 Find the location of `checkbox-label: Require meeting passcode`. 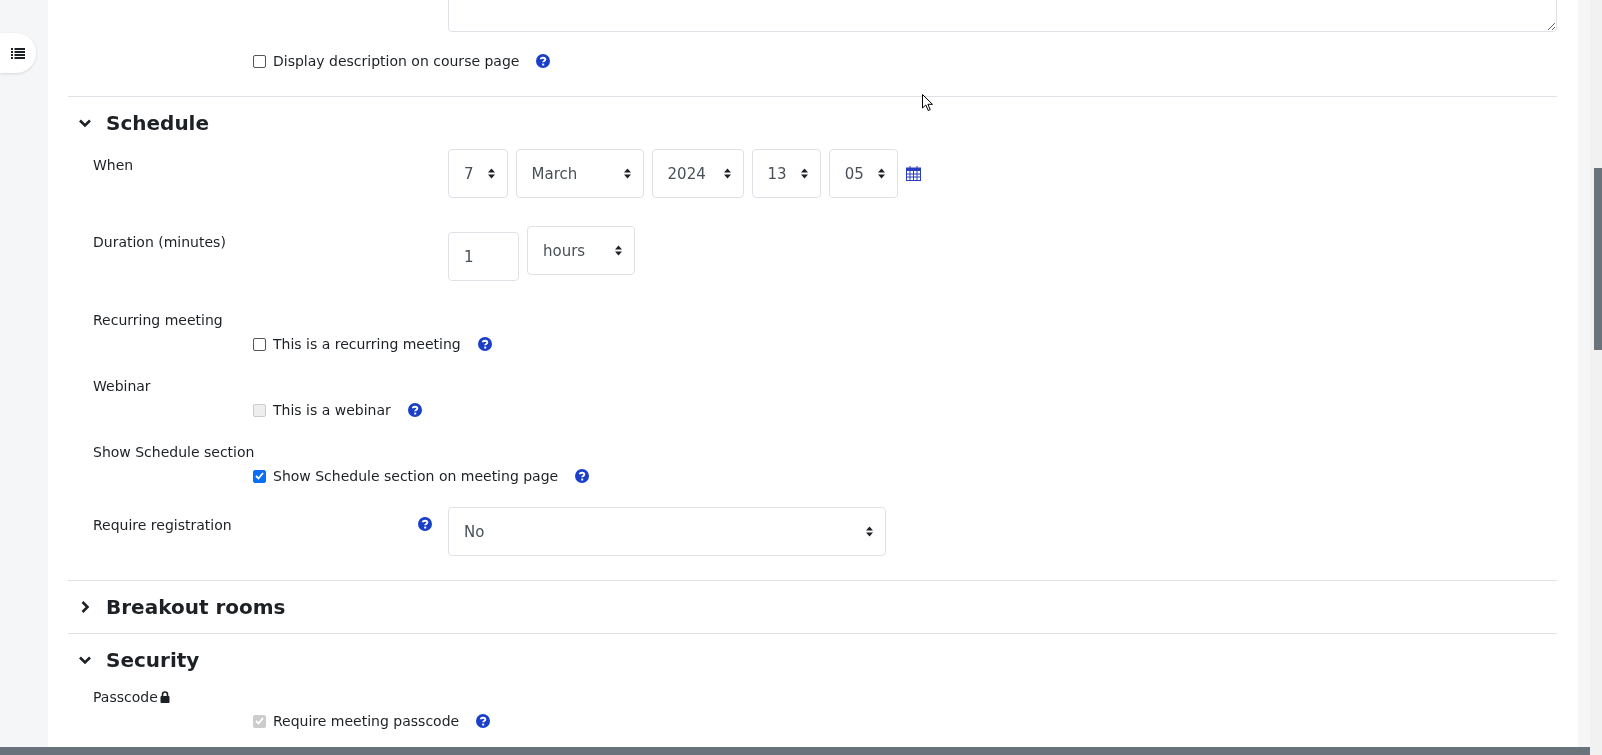

checkbox-label: Require meeting passcode is located at coordinates (366, 721).